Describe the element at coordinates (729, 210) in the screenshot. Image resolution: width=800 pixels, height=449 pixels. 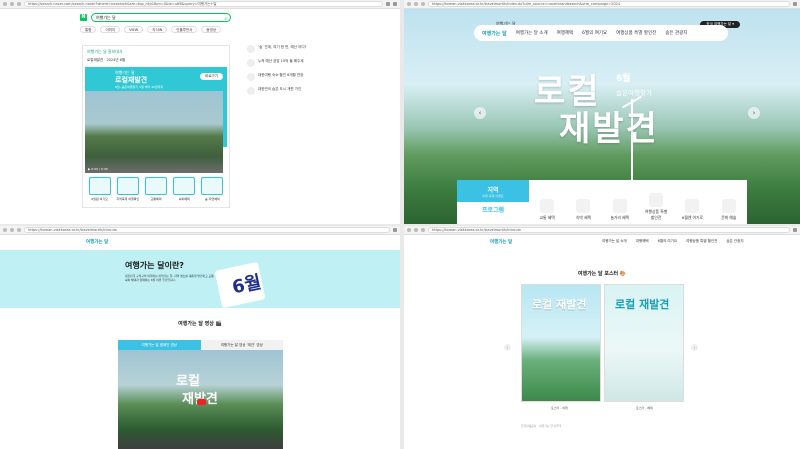
I see `category-item: 문화 예술` at that location.